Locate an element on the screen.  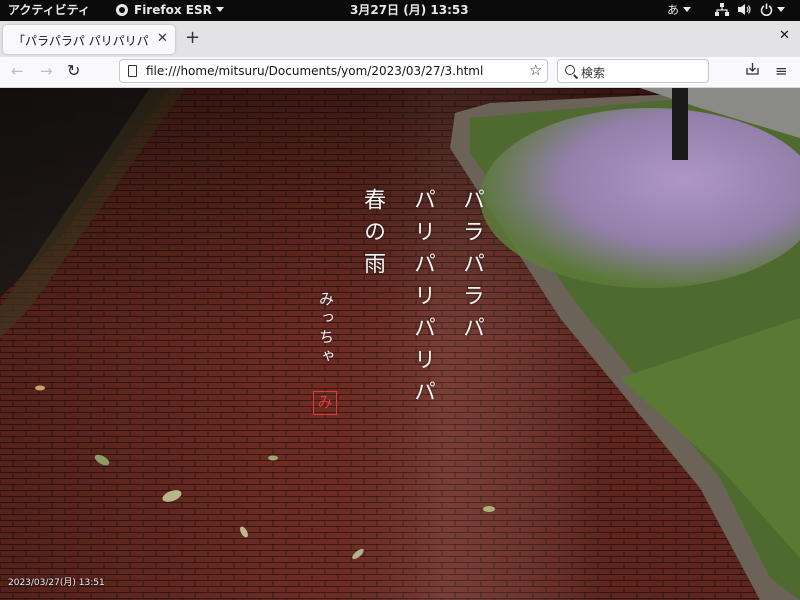
search-bar: 検索 is located at coordinates (633, 71).